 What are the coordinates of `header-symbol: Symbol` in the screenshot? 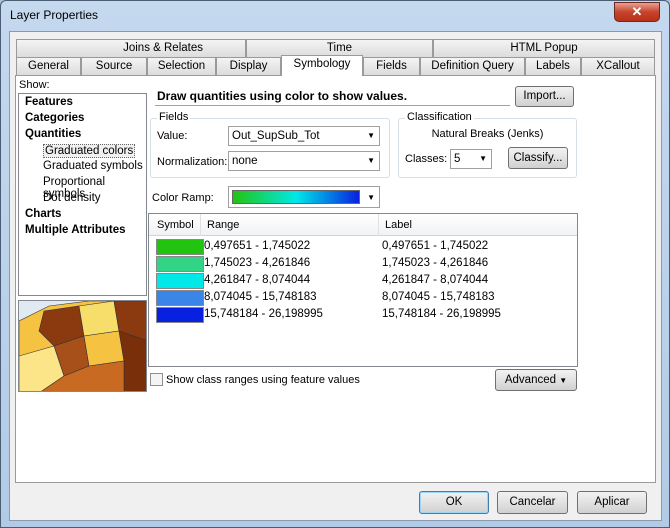 It's located at (175, 225).